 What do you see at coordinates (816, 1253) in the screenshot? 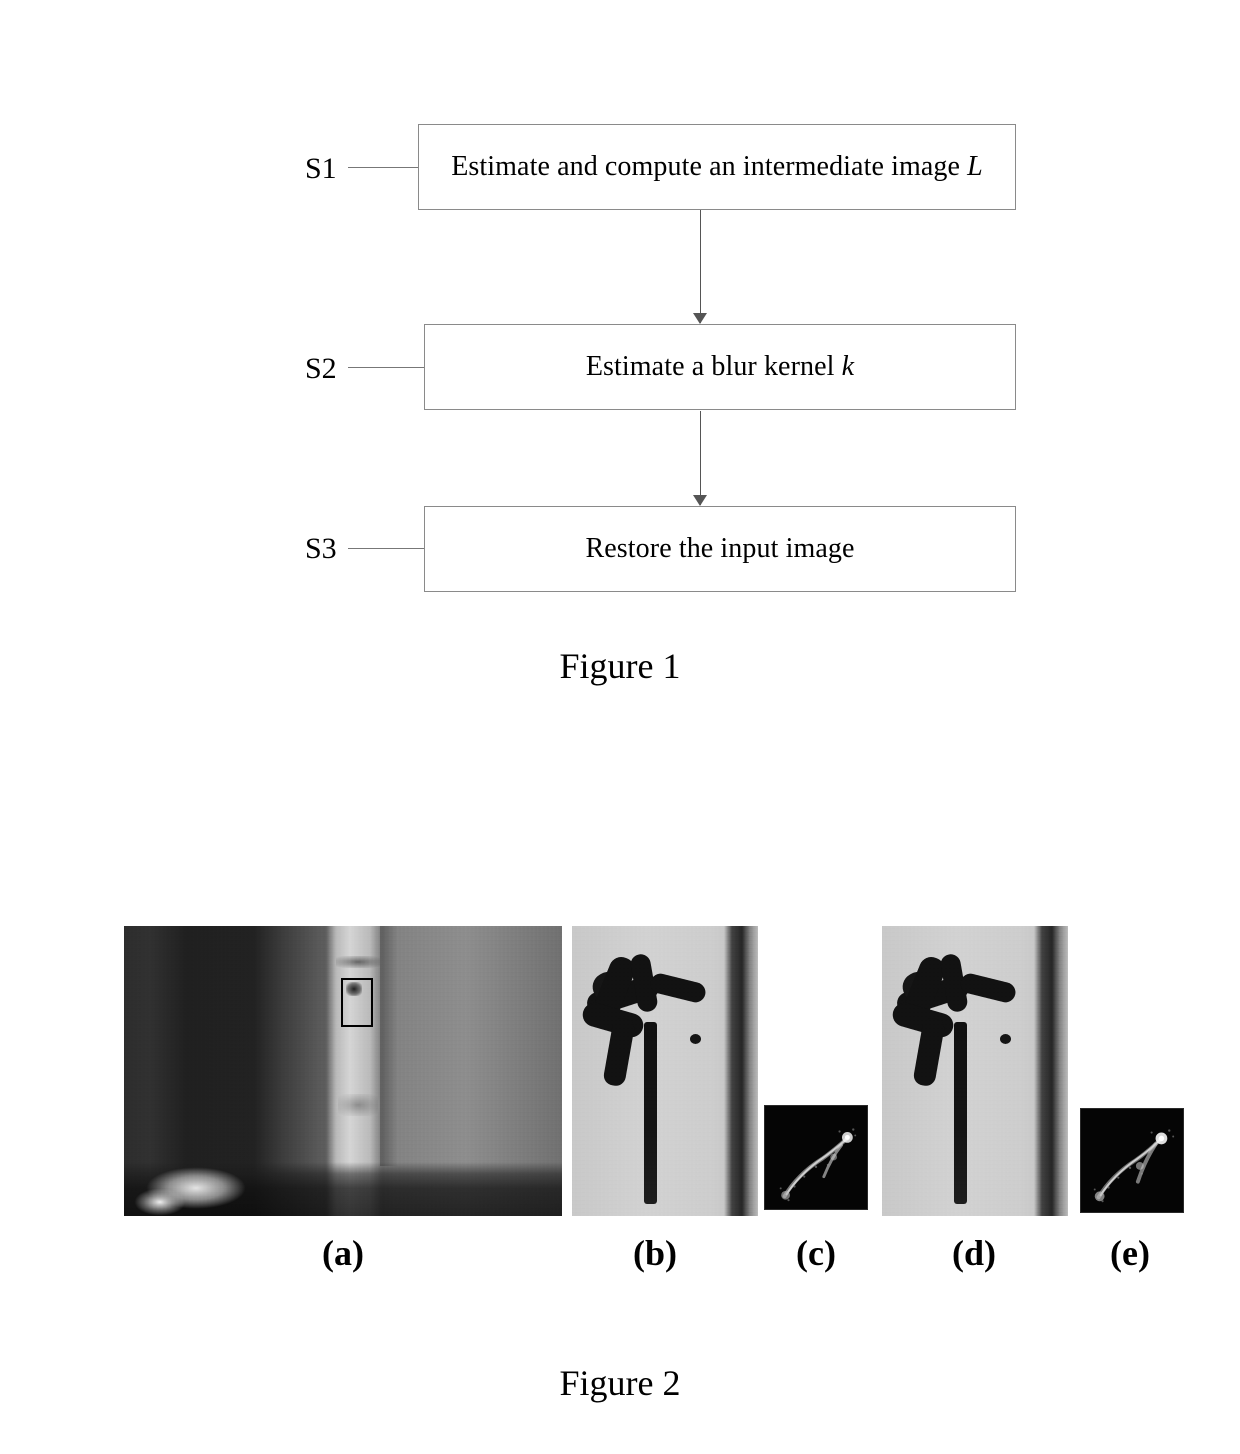
I see `figure2-label-c: (c)` at bounding box center [816, 1253].